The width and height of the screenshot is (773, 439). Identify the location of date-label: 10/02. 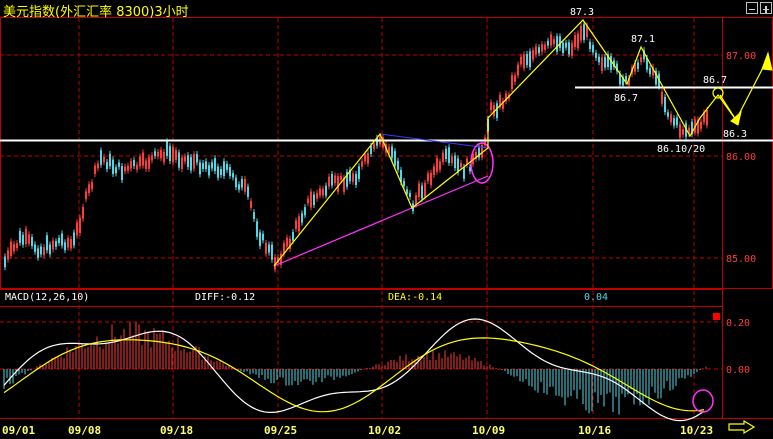
(384, 430).